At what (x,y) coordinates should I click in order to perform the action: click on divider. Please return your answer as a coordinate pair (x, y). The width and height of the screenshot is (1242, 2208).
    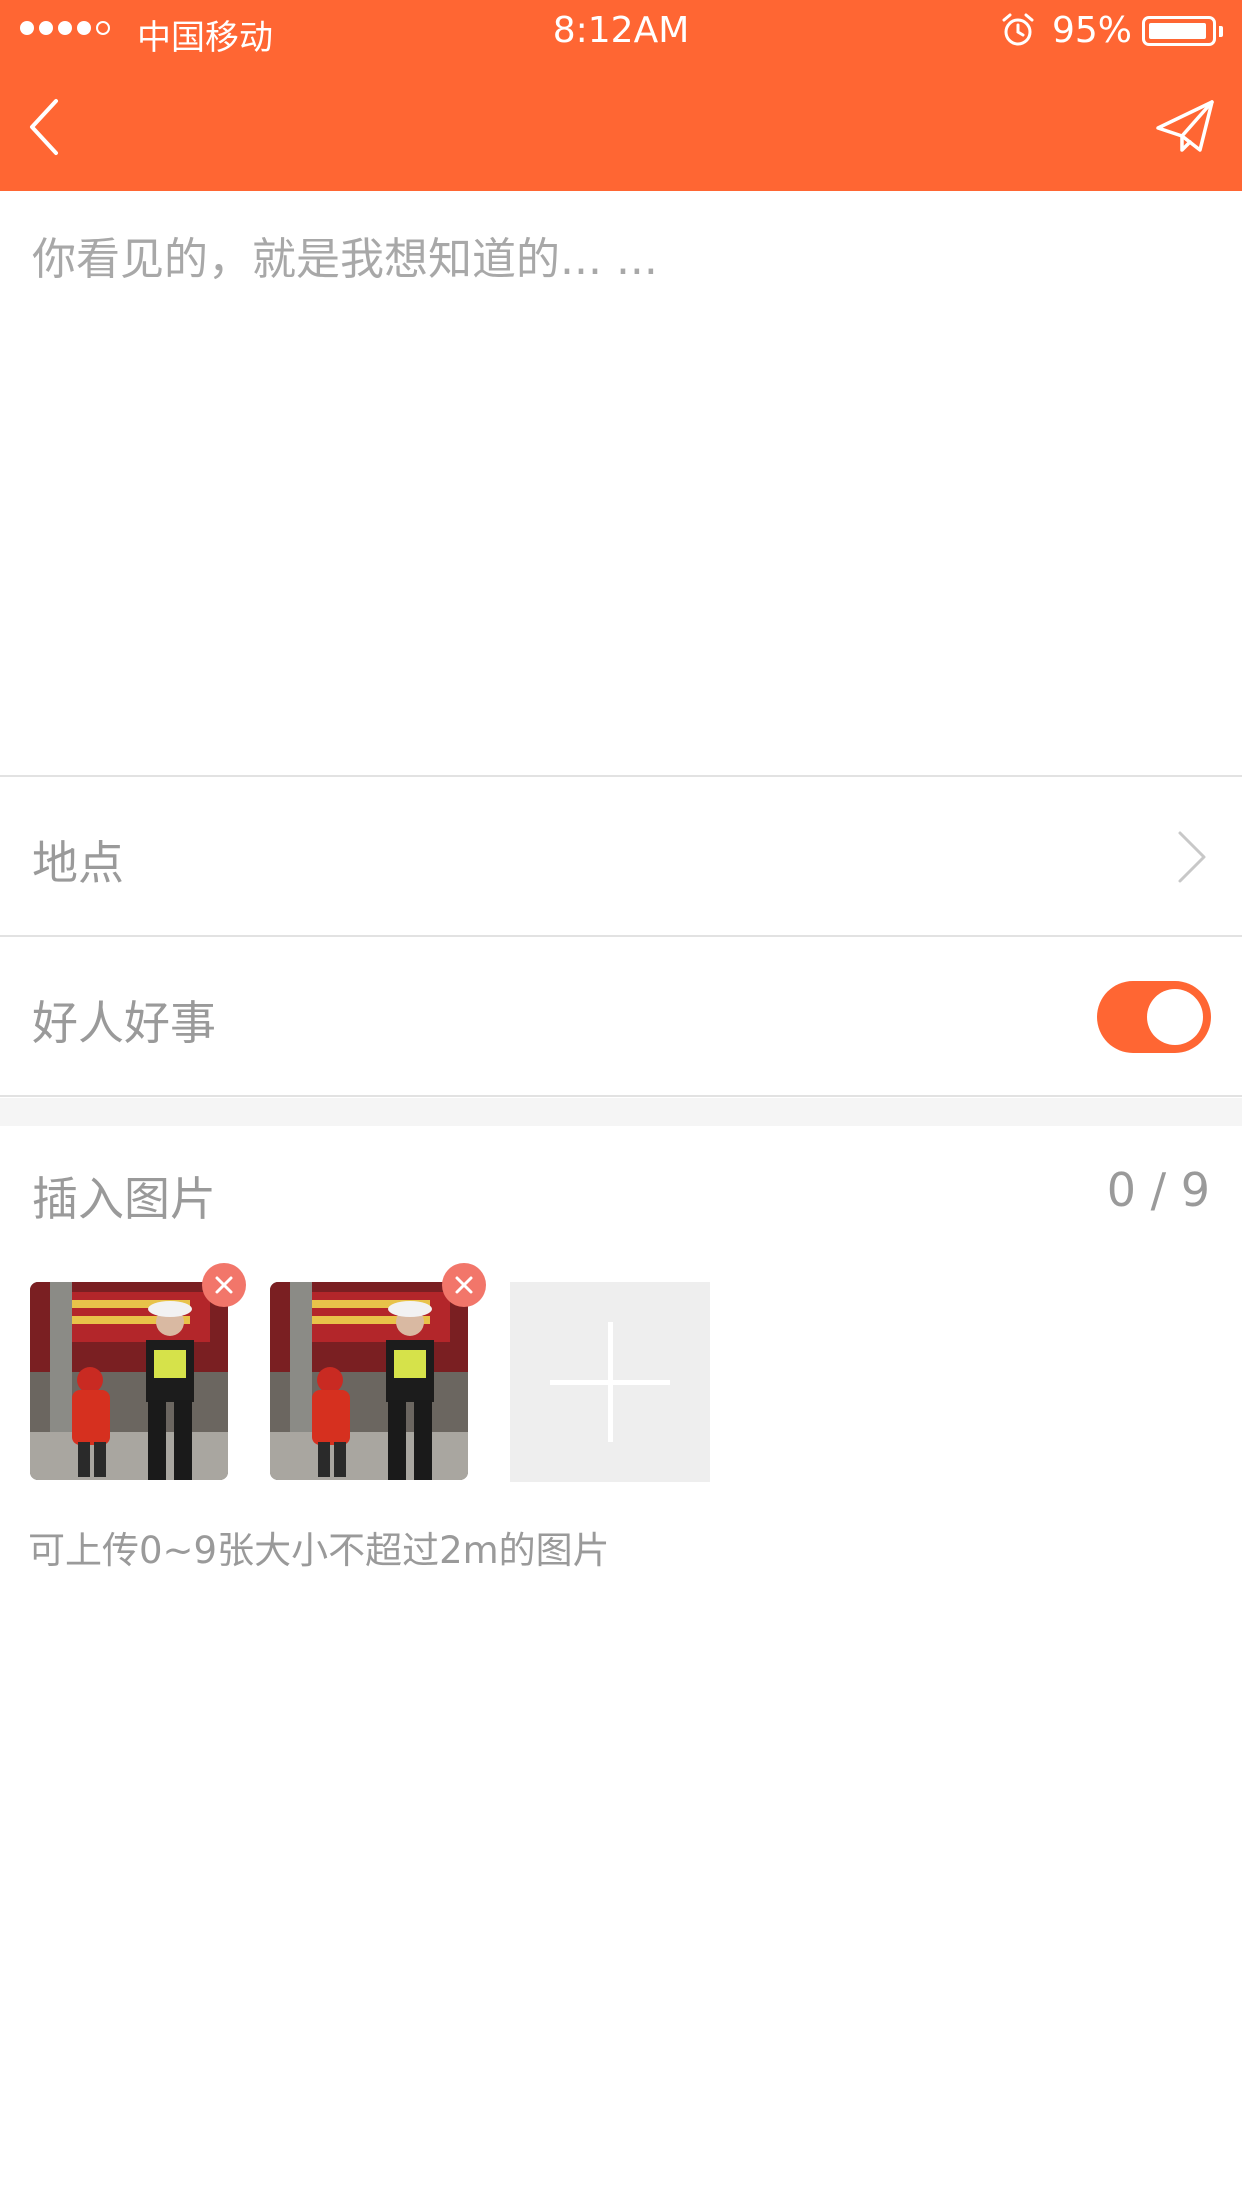
    Looking at the image, I should click on (621, 1096).